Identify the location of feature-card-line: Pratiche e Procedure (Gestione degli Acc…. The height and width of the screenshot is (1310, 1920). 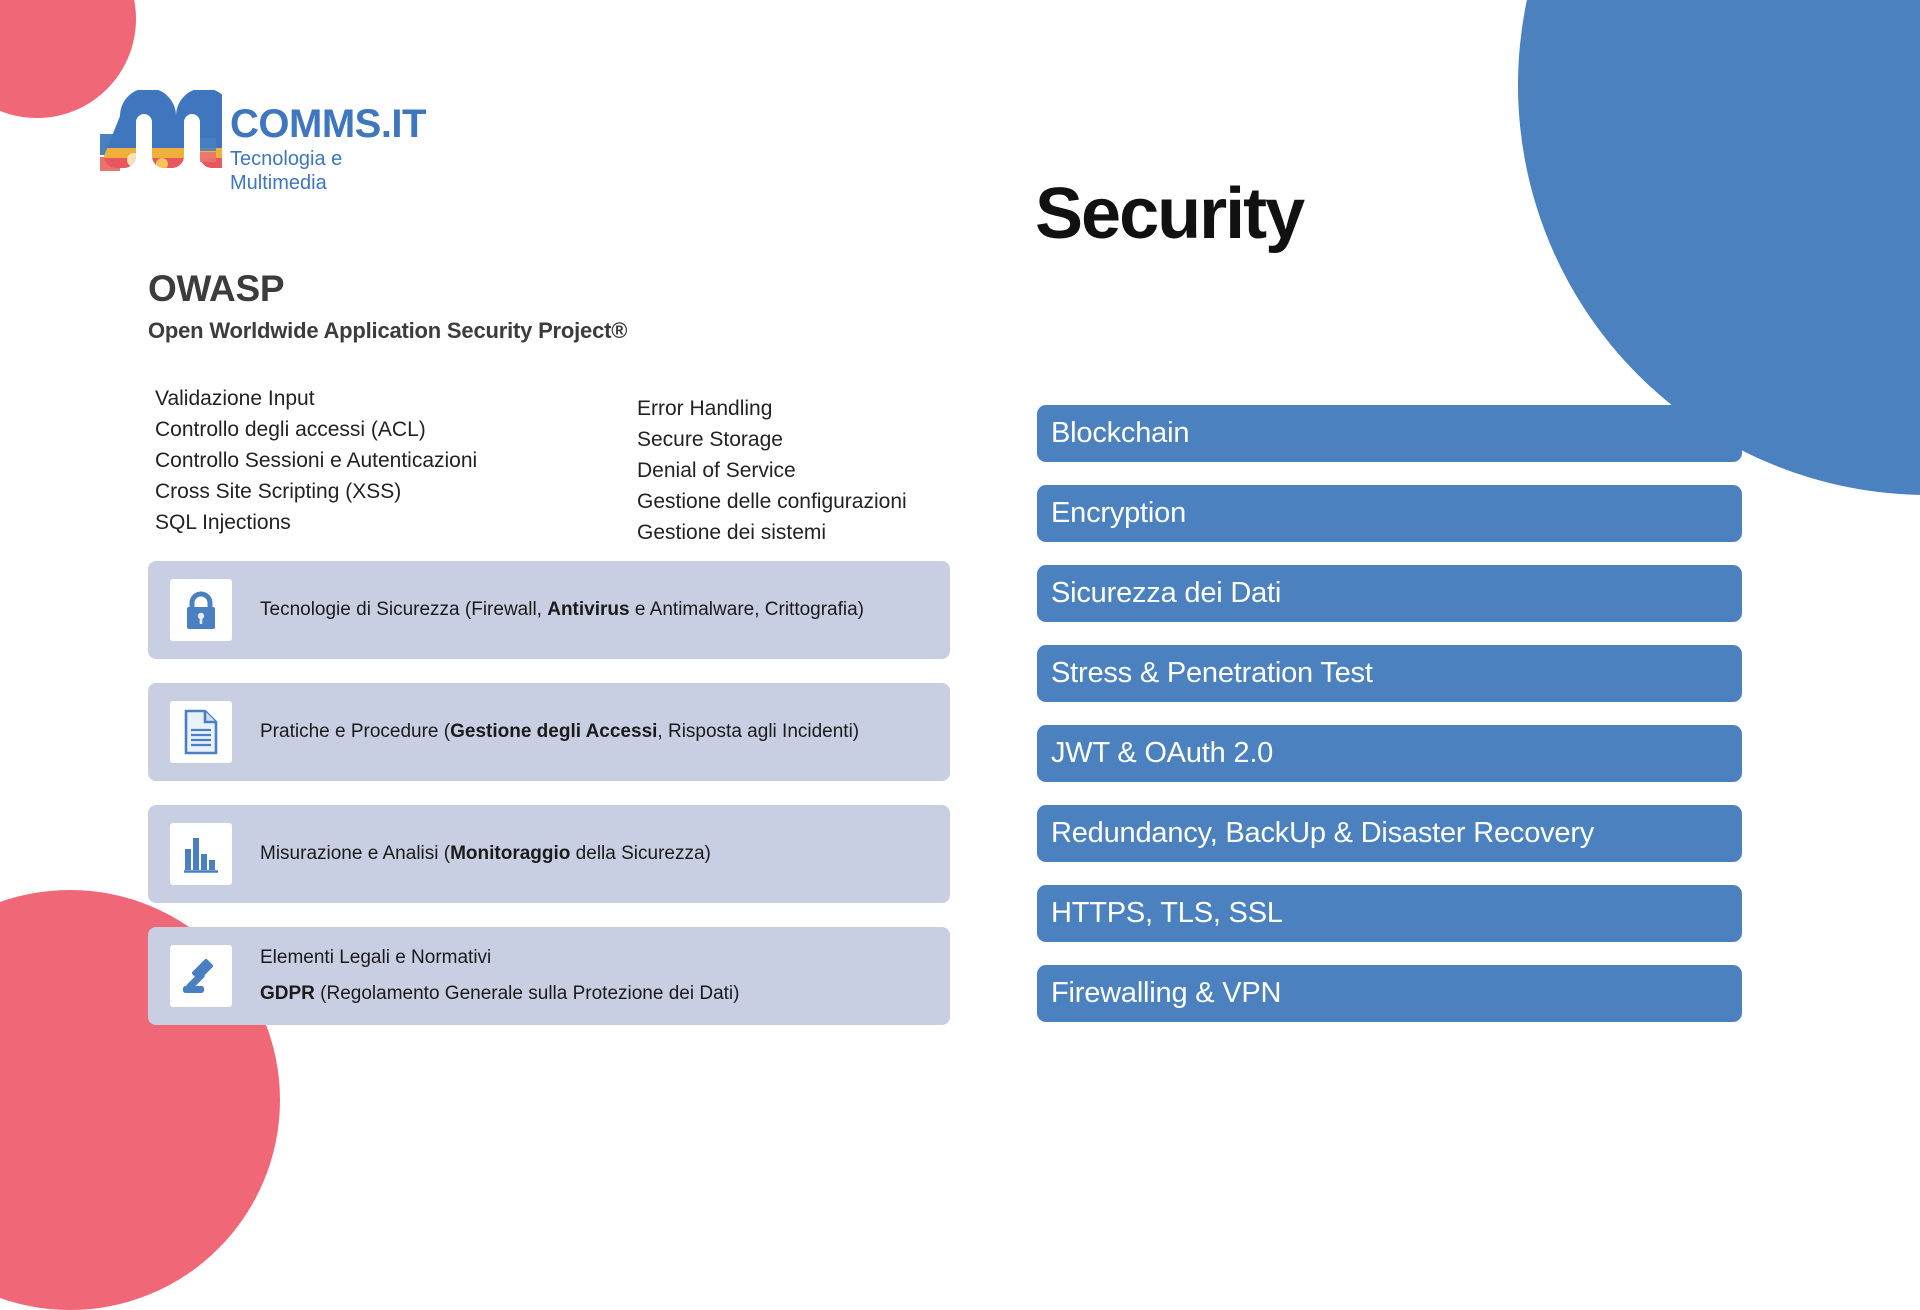
(560, 731).